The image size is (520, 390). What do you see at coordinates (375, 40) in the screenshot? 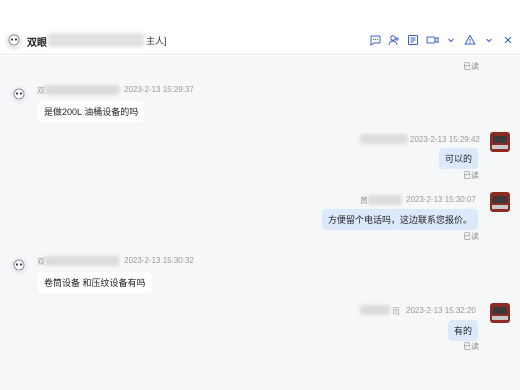
I see `chat-bubble-icon` at bounding box center [375, 40].